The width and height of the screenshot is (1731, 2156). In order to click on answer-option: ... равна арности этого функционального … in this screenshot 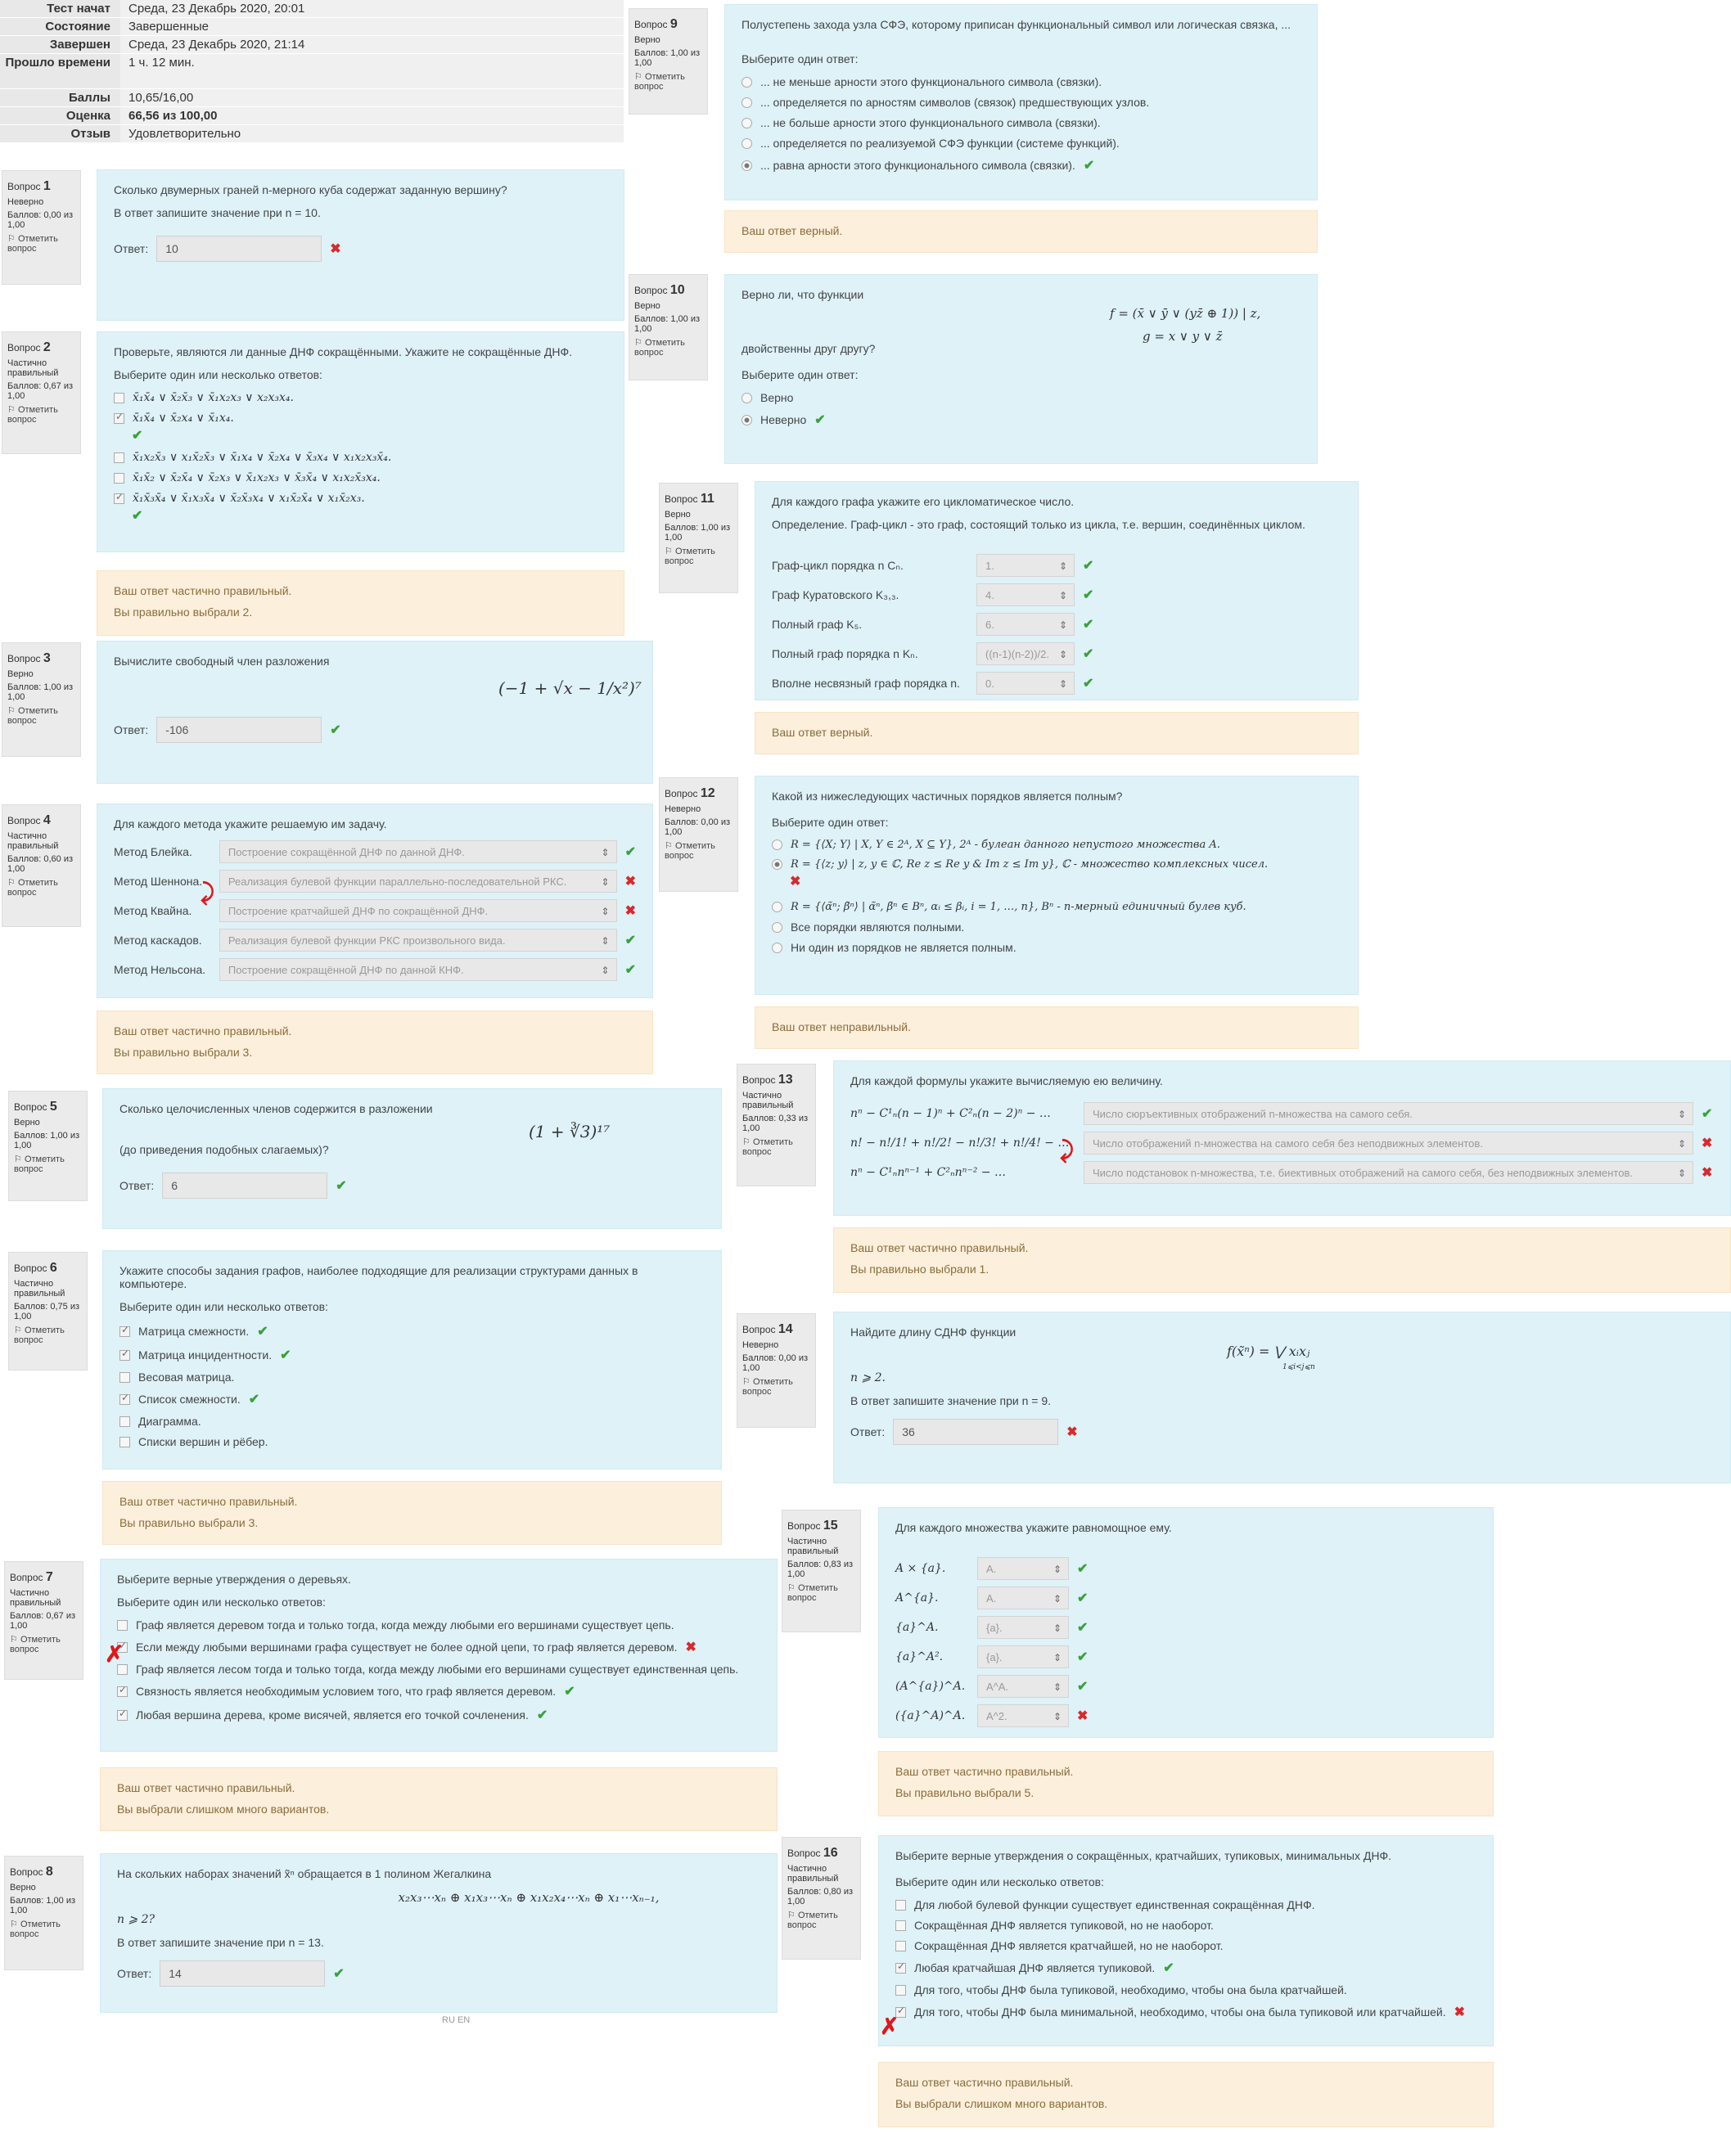, I will do `click(1021, 165)`.